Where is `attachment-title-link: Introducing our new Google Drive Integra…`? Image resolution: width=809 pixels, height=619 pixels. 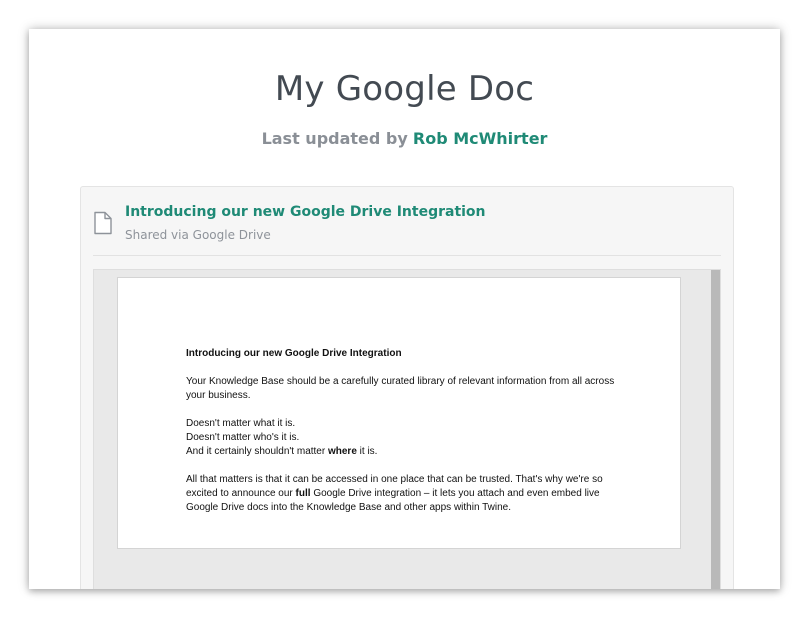 attachment-title-link: Introducing our new Google Drive Integra… is located at coordinates (305, 212).